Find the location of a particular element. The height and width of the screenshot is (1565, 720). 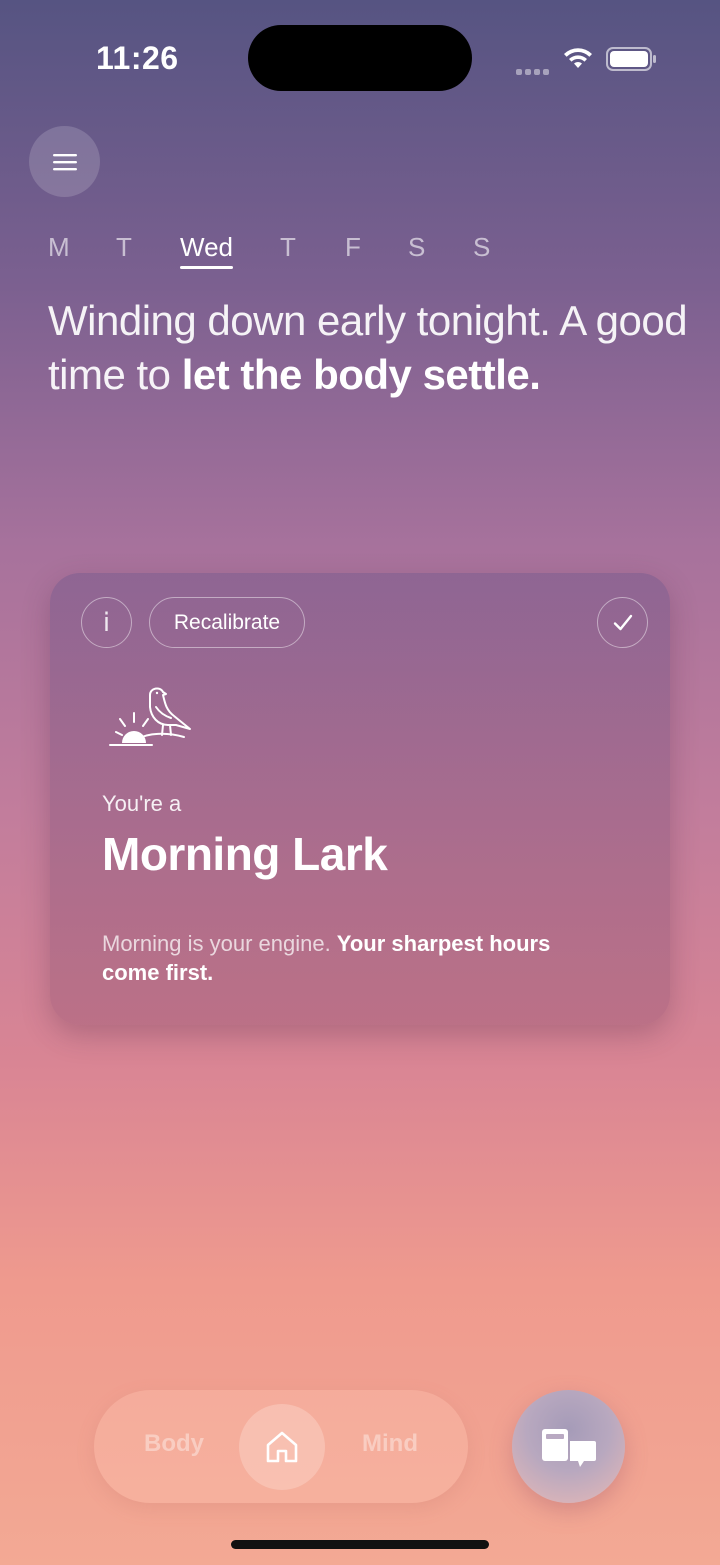

day-sunday: S is located at coordinates (481, 247).